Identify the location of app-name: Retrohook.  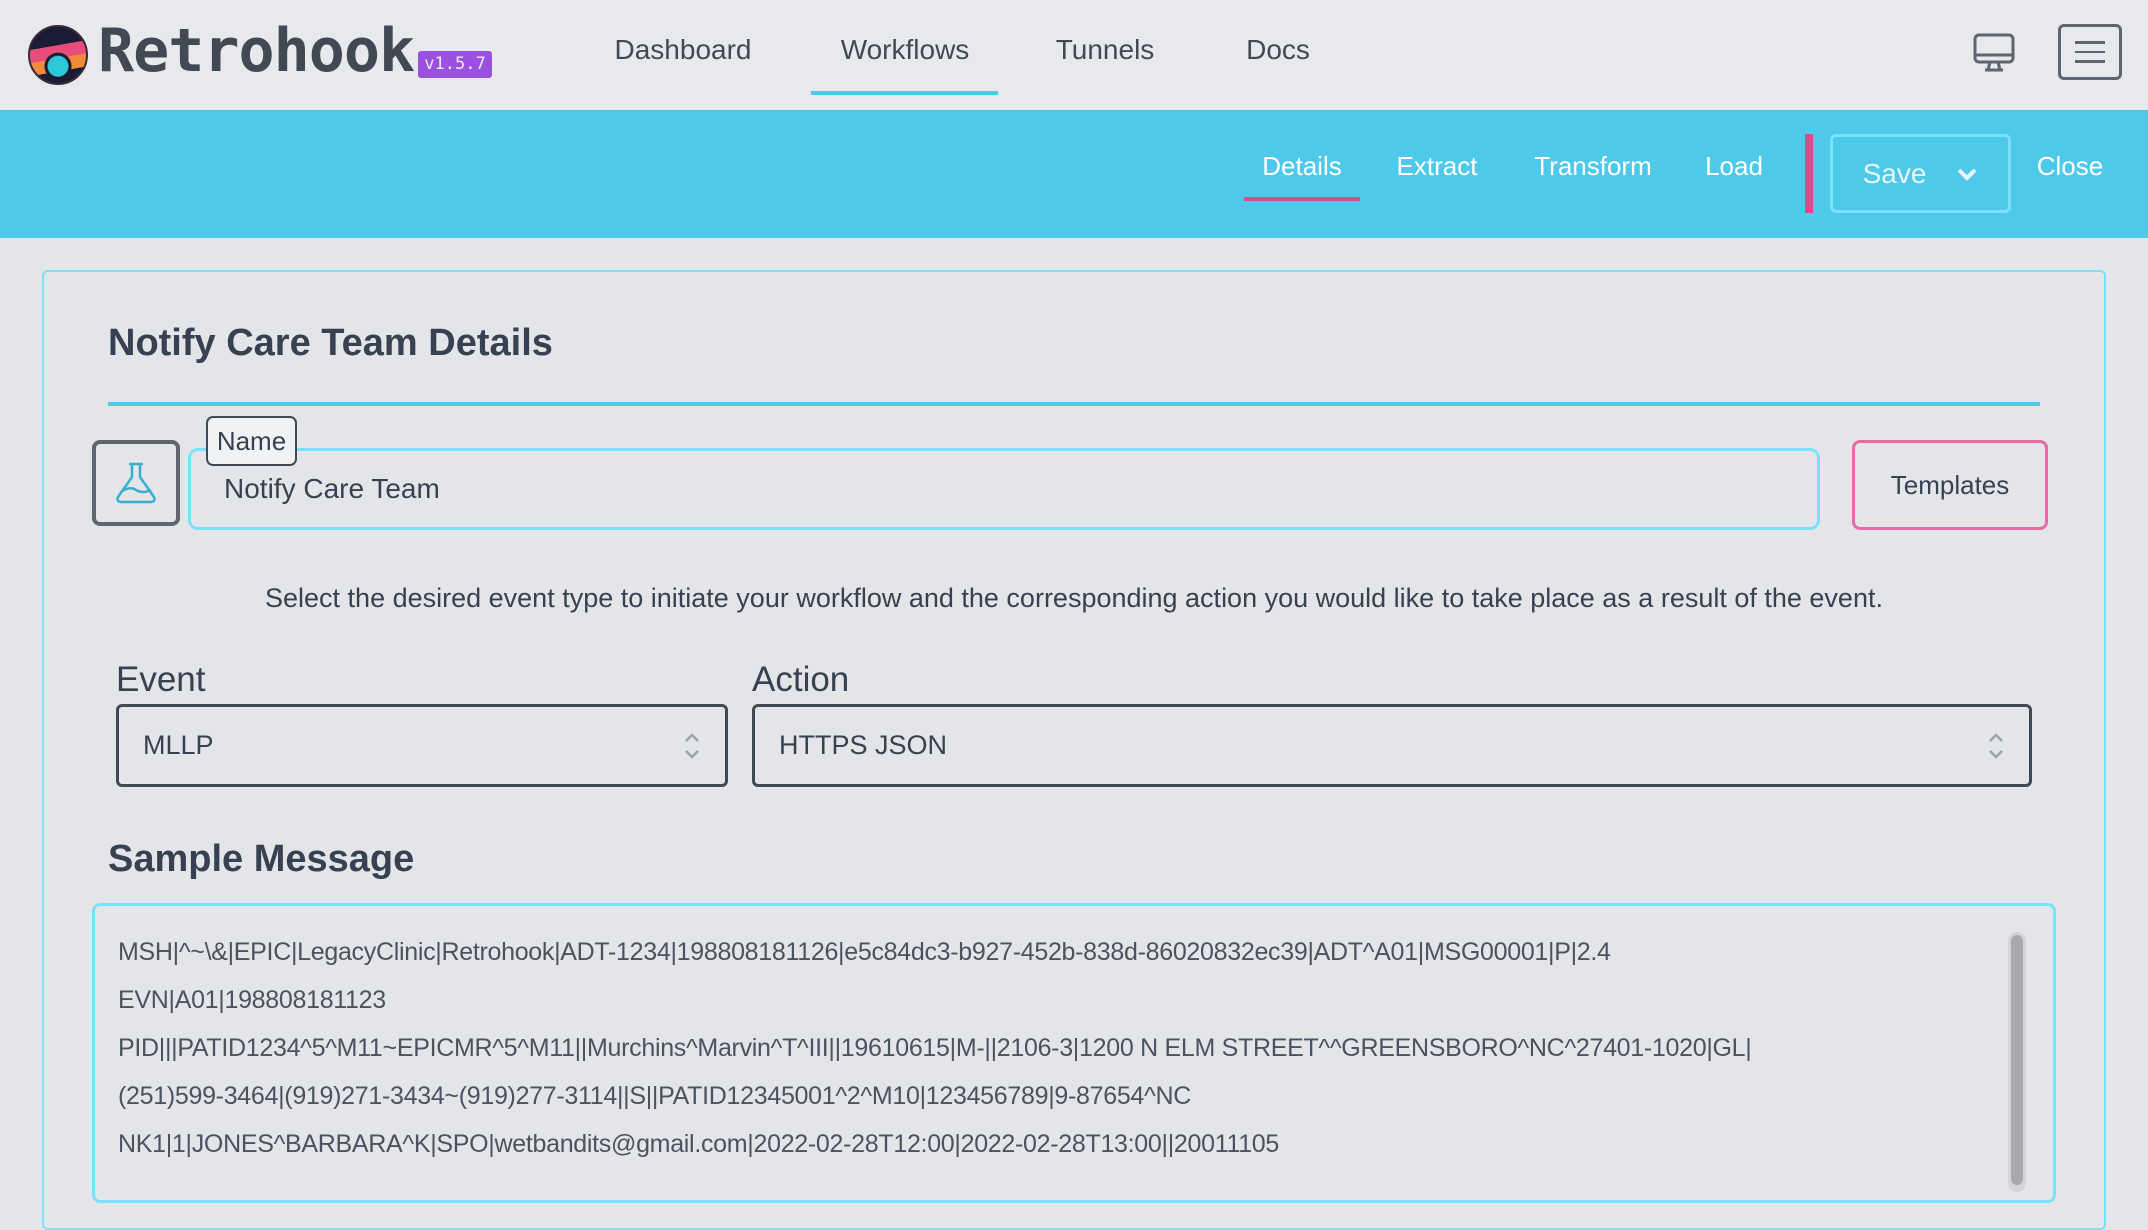
(256, 51).